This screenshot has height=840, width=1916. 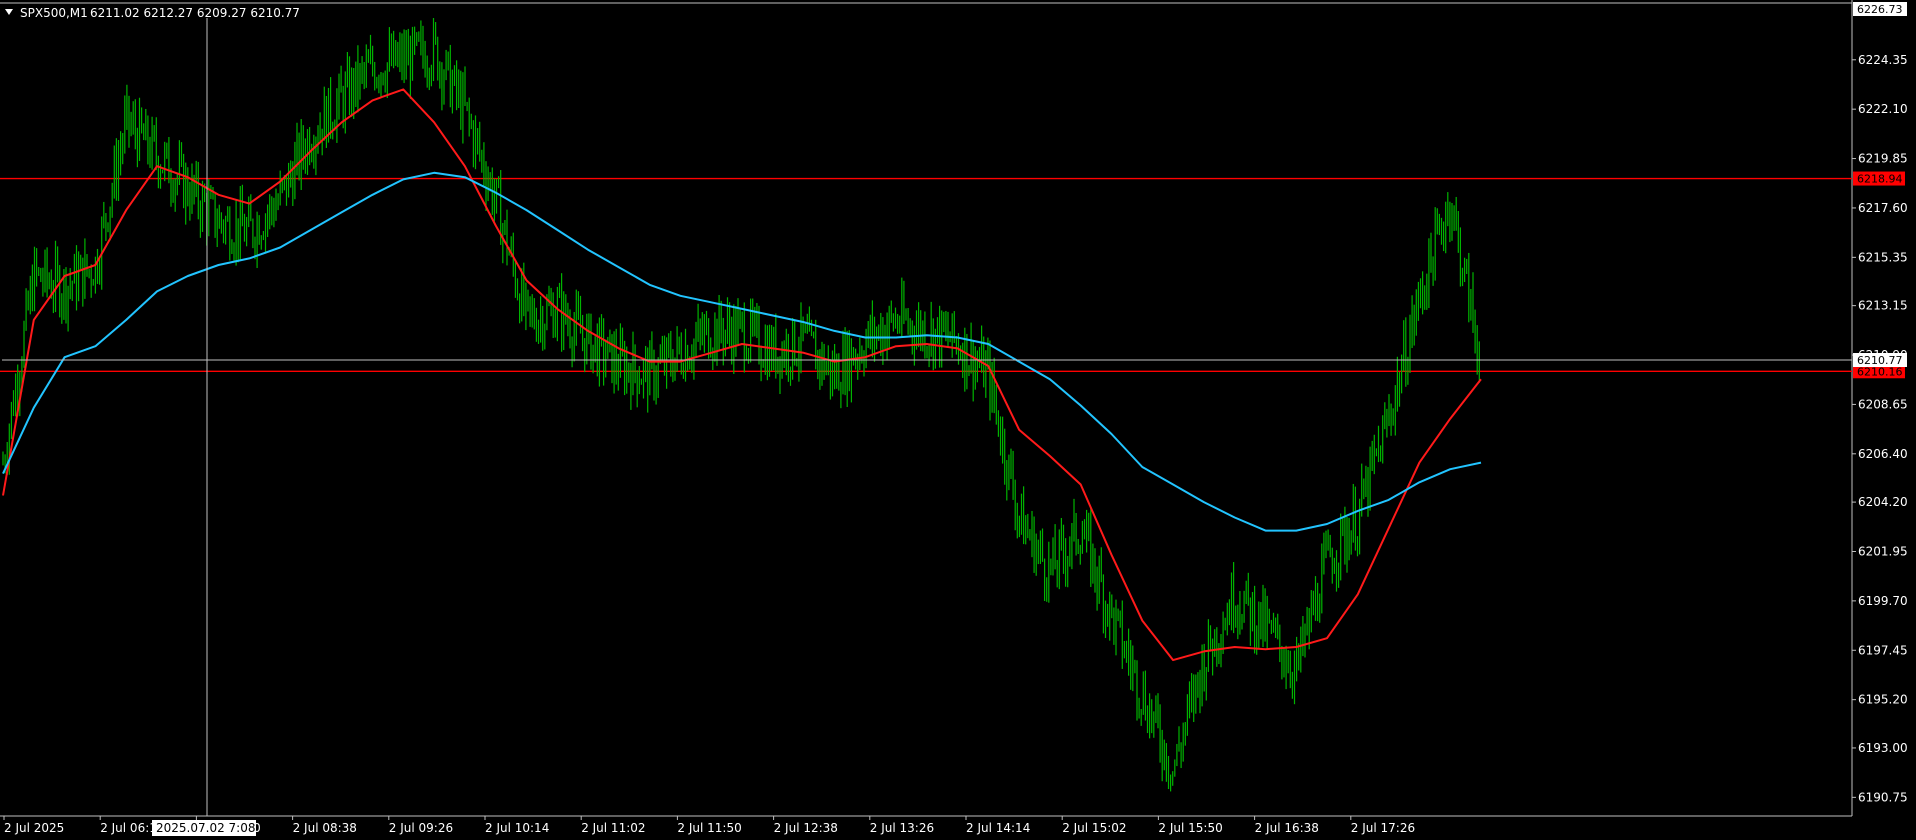 I want to click on x-tick-label: 2 Jul 11:02, so click(x=613, y=828).